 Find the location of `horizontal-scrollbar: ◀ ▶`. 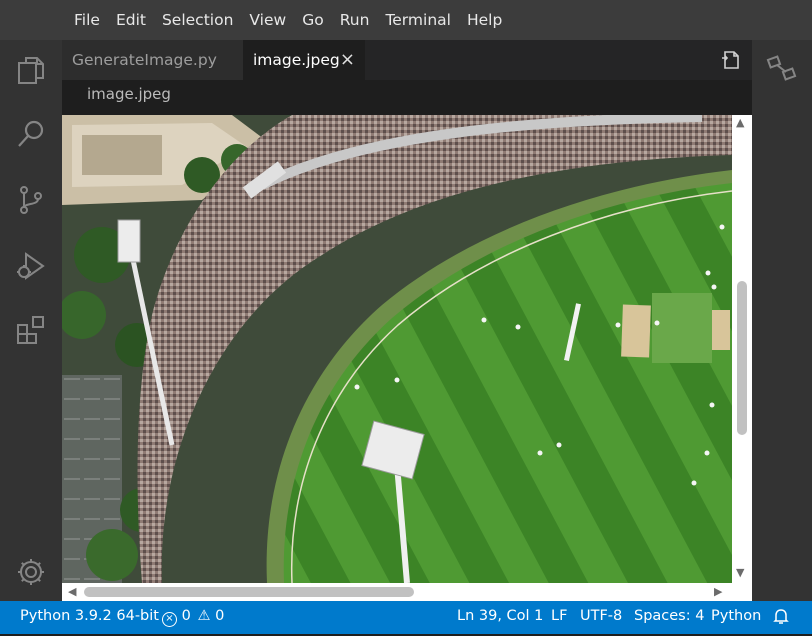

horizontal-scrollbar: ◀ ▶ is located at coordinates (397, 592).